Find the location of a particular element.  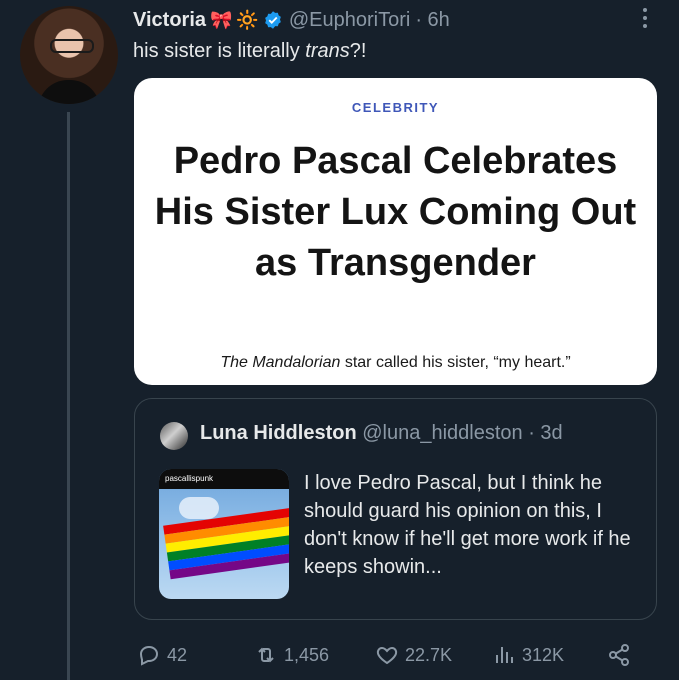

article-dek-title: The Mandalorian is located at coordinates (280, 362).